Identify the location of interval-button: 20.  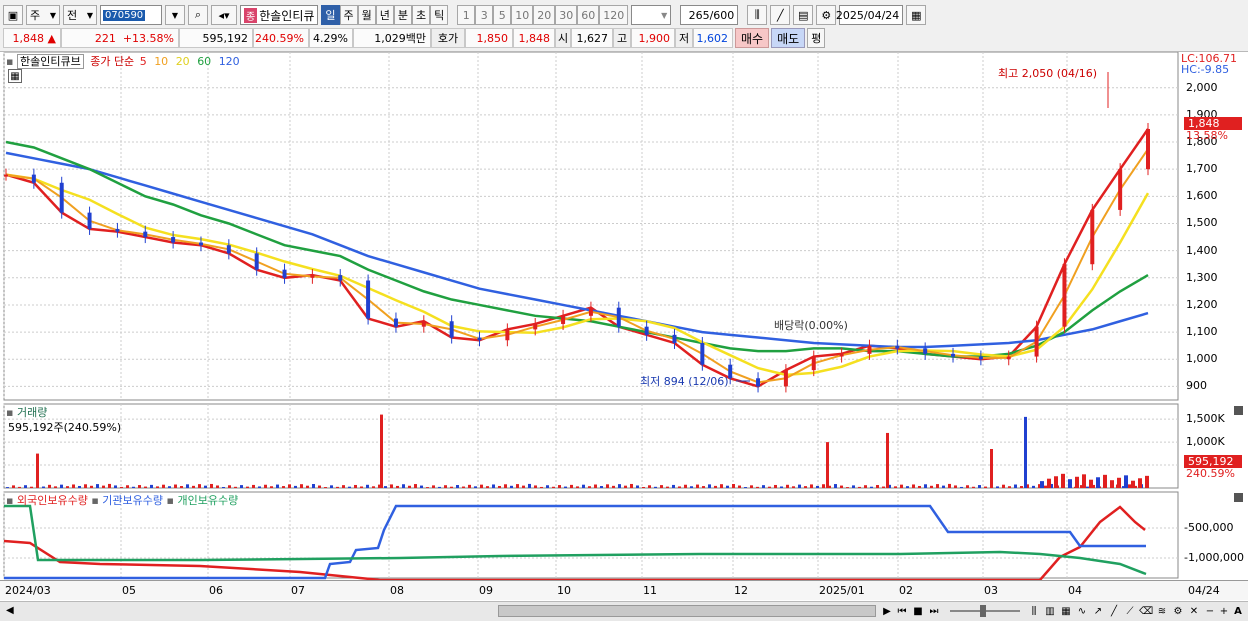
(544, 15).